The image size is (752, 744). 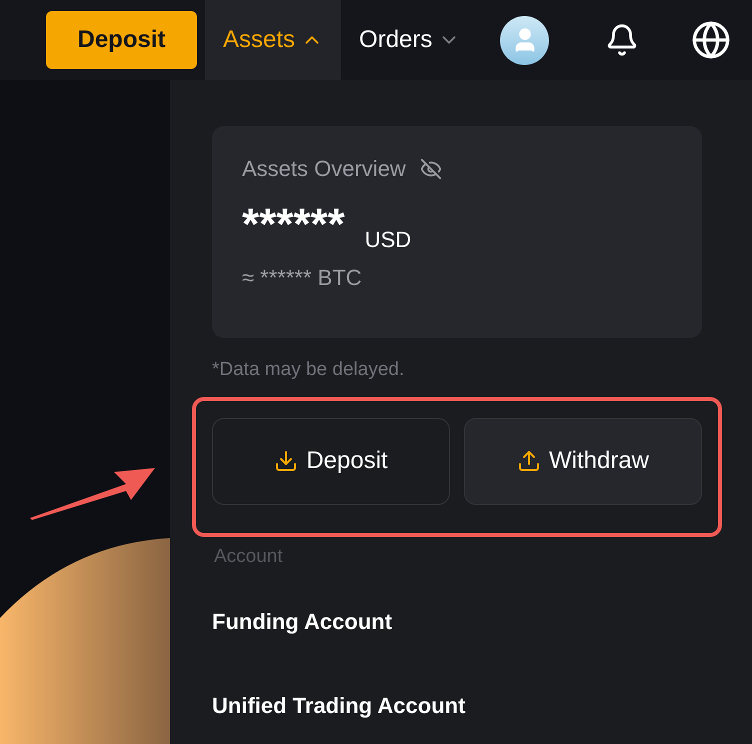 I want to click on delay-note: *Data may be delayed., so click(x=309, y=370).